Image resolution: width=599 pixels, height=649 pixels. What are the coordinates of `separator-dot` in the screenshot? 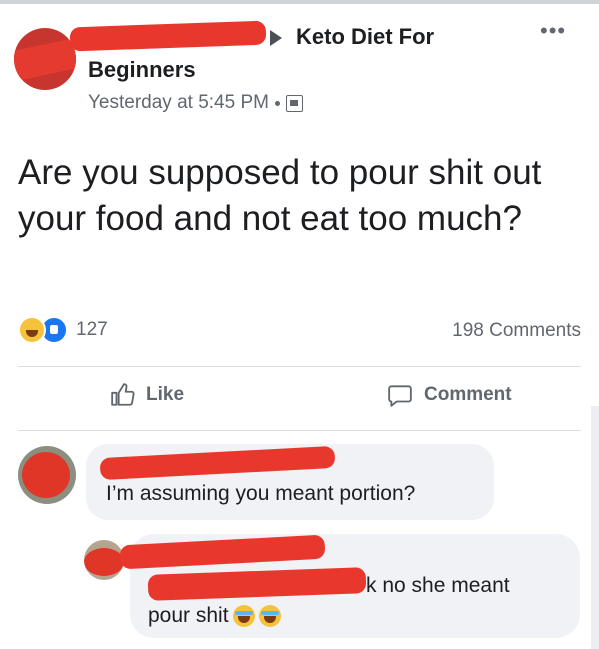 It's located at (277, 103).